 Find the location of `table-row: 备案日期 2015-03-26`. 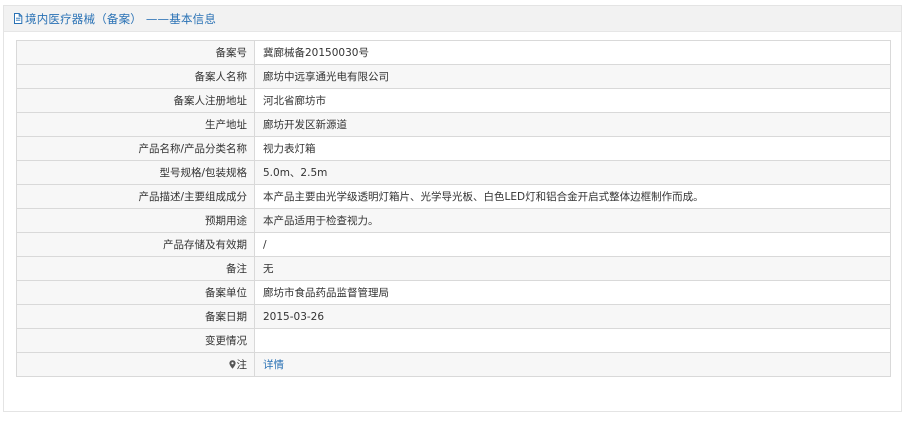

table-row: 备案日期 2015-03-26 is located at coordinates (453, 316).